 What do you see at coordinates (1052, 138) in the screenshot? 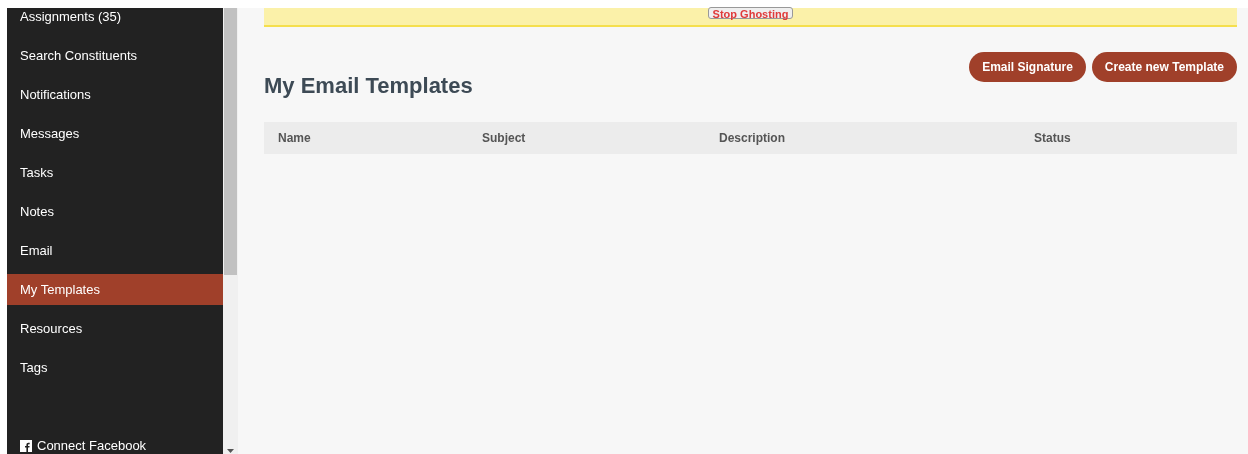
I see `column-header: Status` at bounding box center [1052, 138].